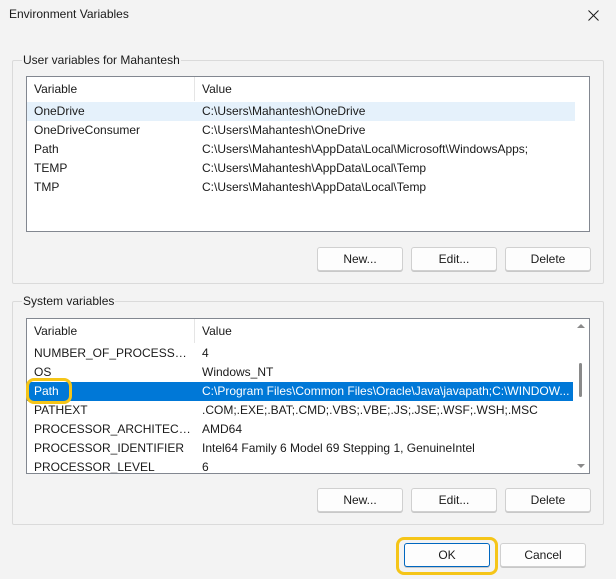  What do you see at coordinates (301, 372) in the screenshot?
I see `system-var-row-os: OS Windows_NT` at bounding box center [301, 372].